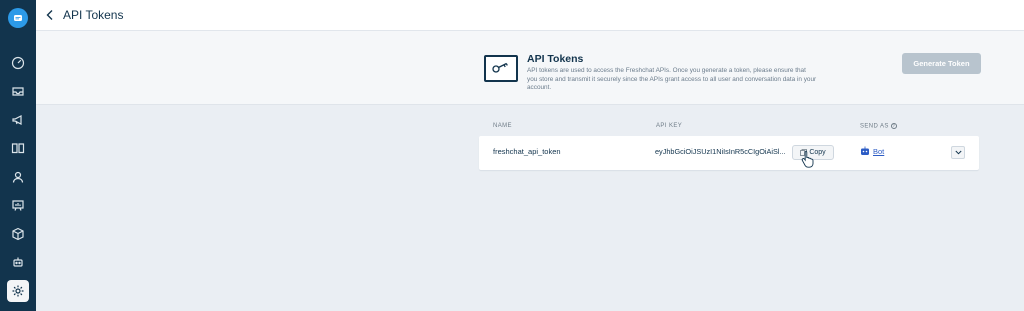 This screenshot has height=311, width=1024. What do you see at coordinates (18, 63) in the screenshot?
I see `dashboard-icon` at bounding box center [18, 63].